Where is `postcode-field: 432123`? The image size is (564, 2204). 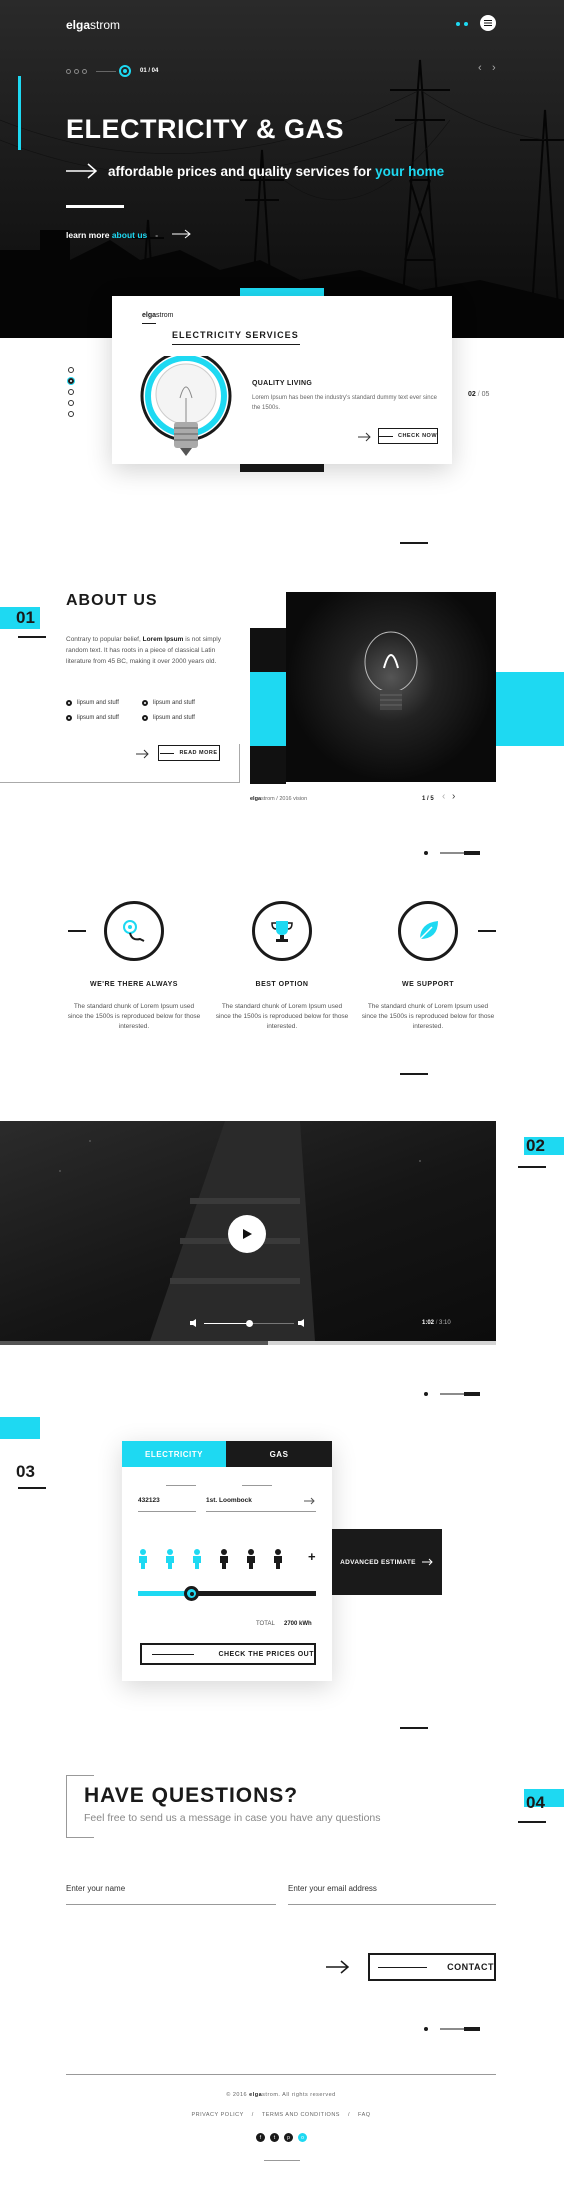
postcode-field: 432123 is located at coordinates (149, 1500).